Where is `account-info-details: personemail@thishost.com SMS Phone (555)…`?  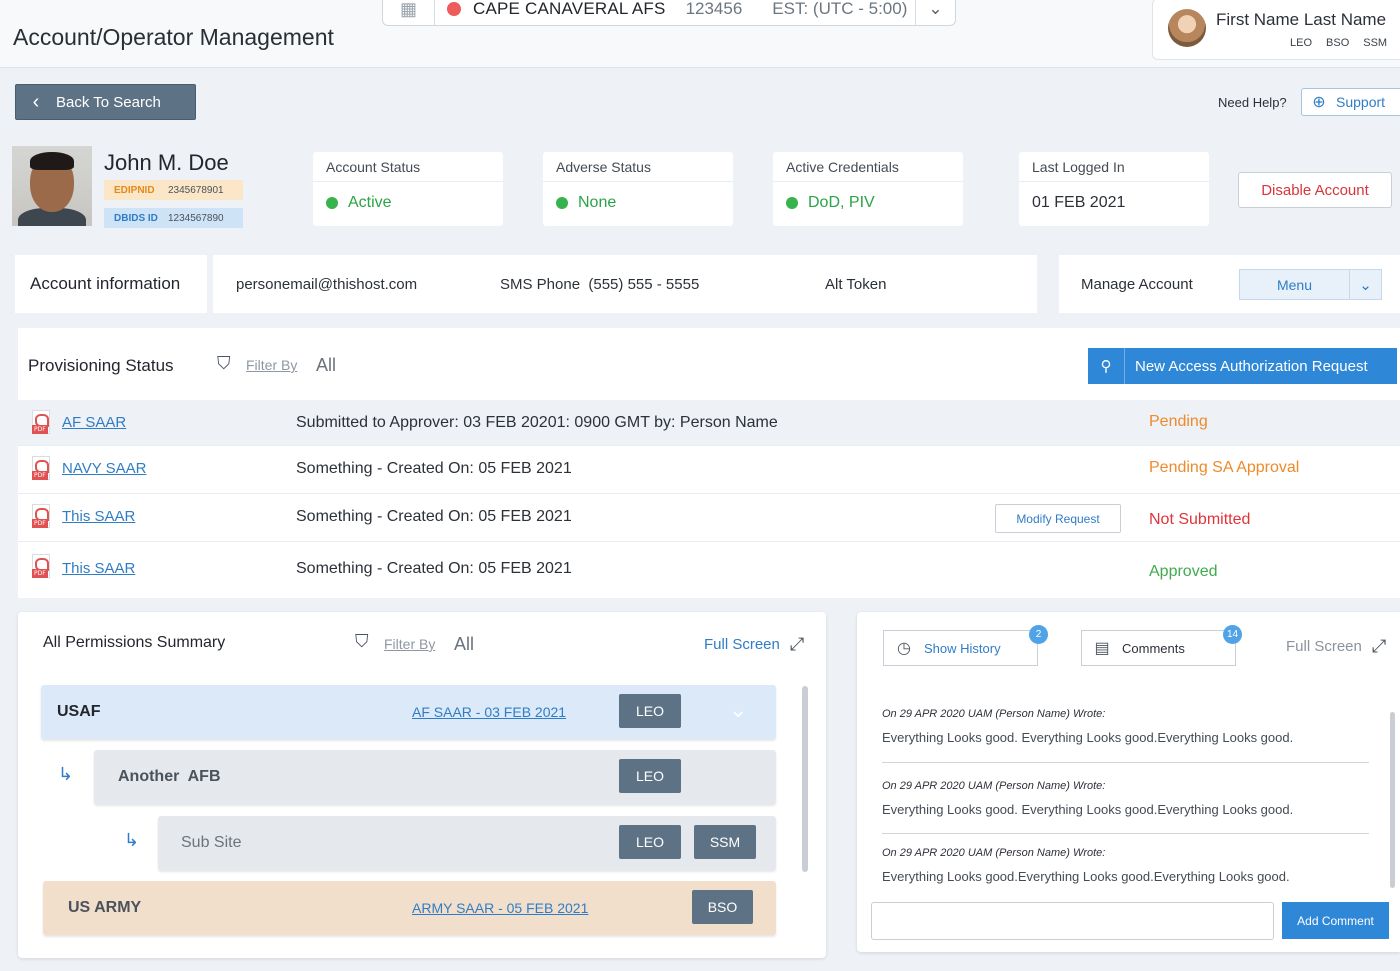 account-info-details: personemail@thishost.com SMS Phone (555)… is located at coordinates (625, 284).